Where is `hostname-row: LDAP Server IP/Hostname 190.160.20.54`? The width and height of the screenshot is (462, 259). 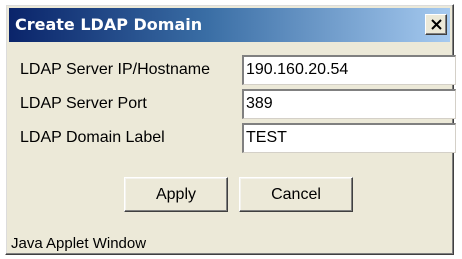 hostname-row: LDAP Server IP/Hostname 190.160.20.54 is located at coordinates (236, 70).